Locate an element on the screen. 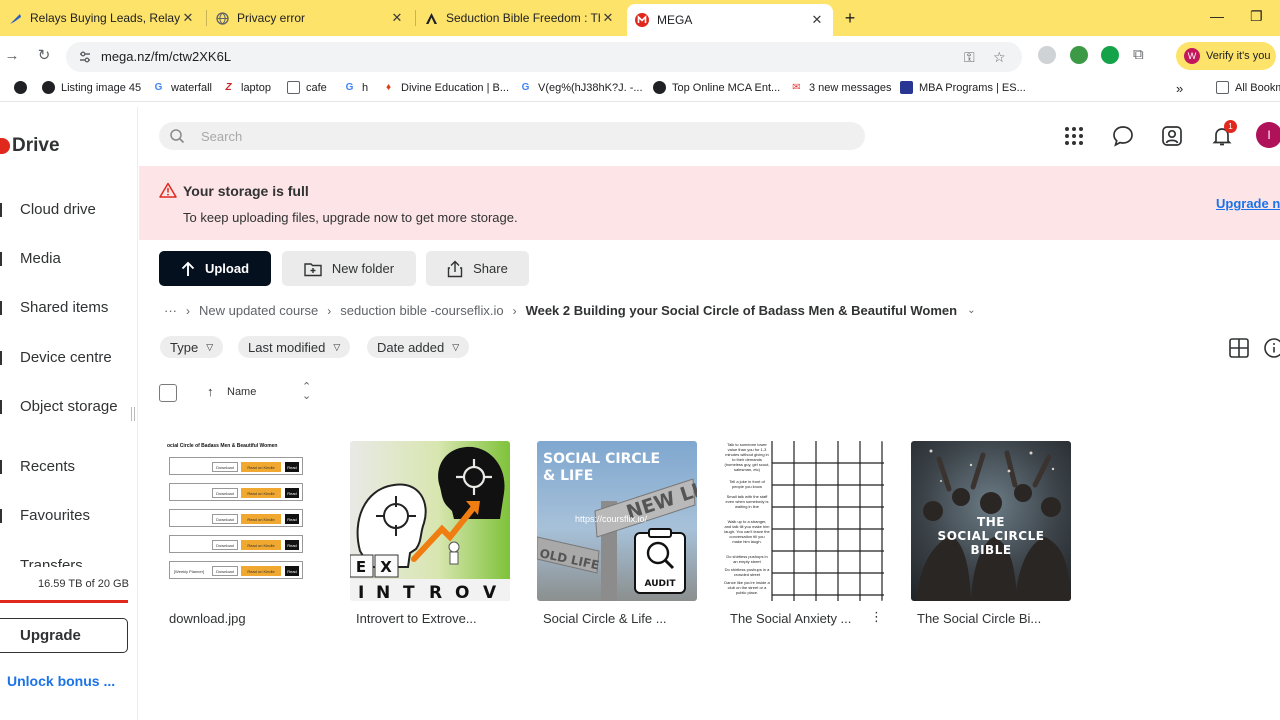 The width and height of the screenshot is (1280, 720). new-folder-button: New folder is located at coordinates (349, 268).